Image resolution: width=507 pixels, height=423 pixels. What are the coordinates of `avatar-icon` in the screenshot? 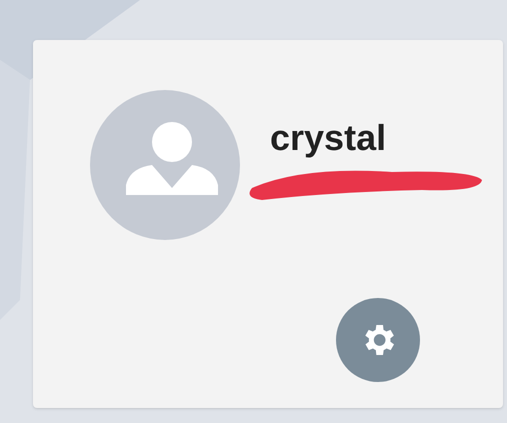 It's located at (165, 165).